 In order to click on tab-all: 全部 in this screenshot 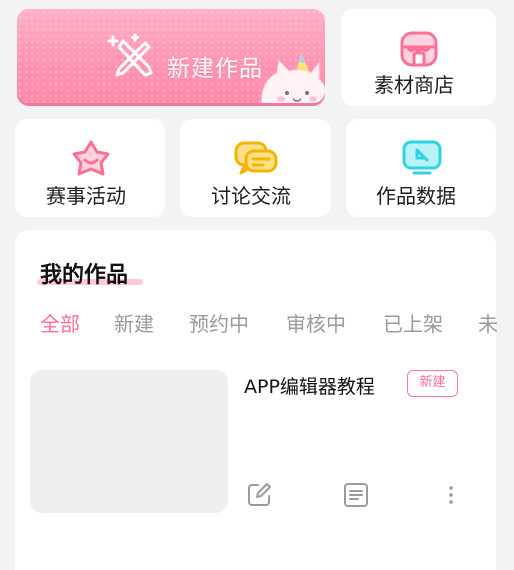, I will do `click(60, 322)`.